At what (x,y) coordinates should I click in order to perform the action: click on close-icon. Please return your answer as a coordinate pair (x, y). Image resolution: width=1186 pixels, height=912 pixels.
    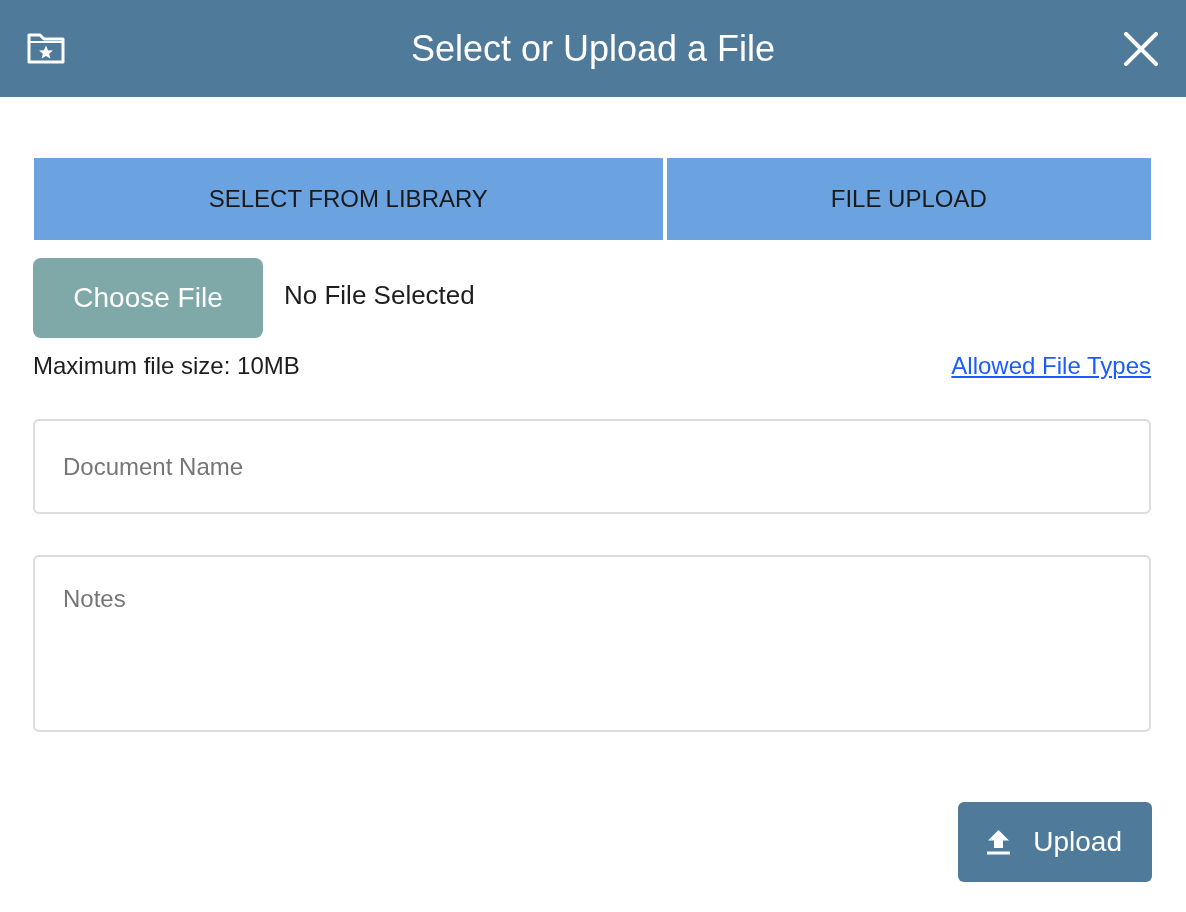
    Looking at the image, I should click on (1141, 48).